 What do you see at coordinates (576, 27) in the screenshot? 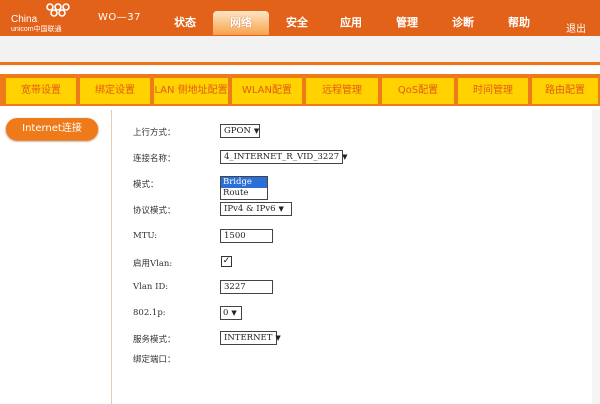
I see `logout-link: 退出` at bounding box center [576, 27].